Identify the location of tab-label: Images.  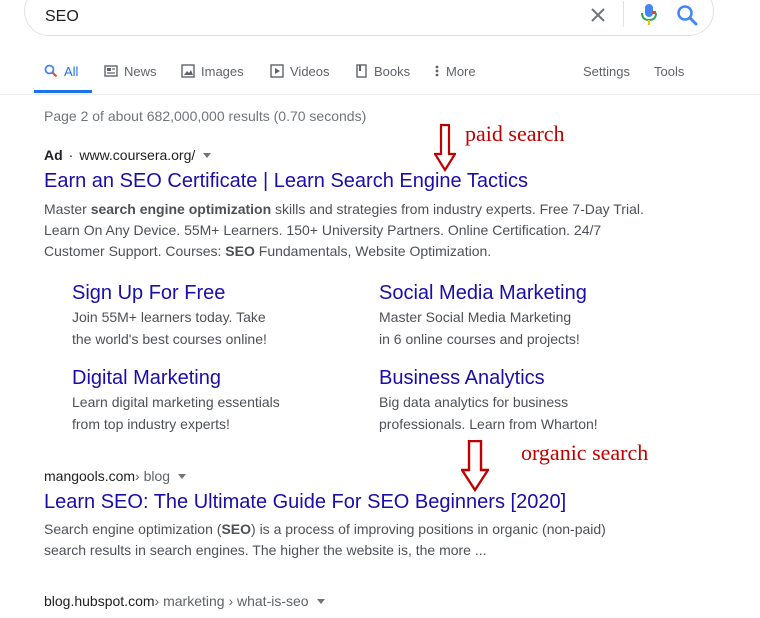
(222, 71).